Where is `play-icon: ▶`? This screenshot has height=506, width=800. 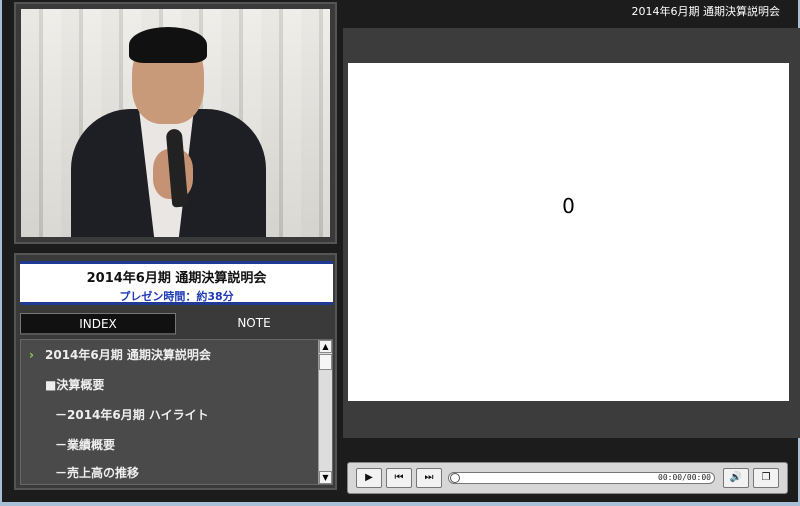 play-icon: ▶ is located at coordinates (369, 477).